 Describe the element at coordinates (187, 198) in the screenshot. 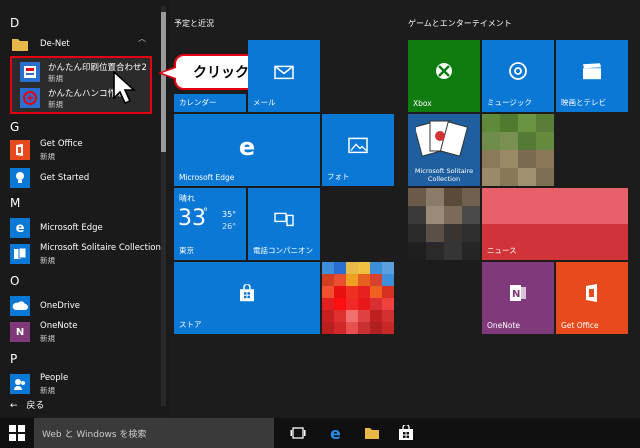

I see `weather-condition: 晴れ` at that location.